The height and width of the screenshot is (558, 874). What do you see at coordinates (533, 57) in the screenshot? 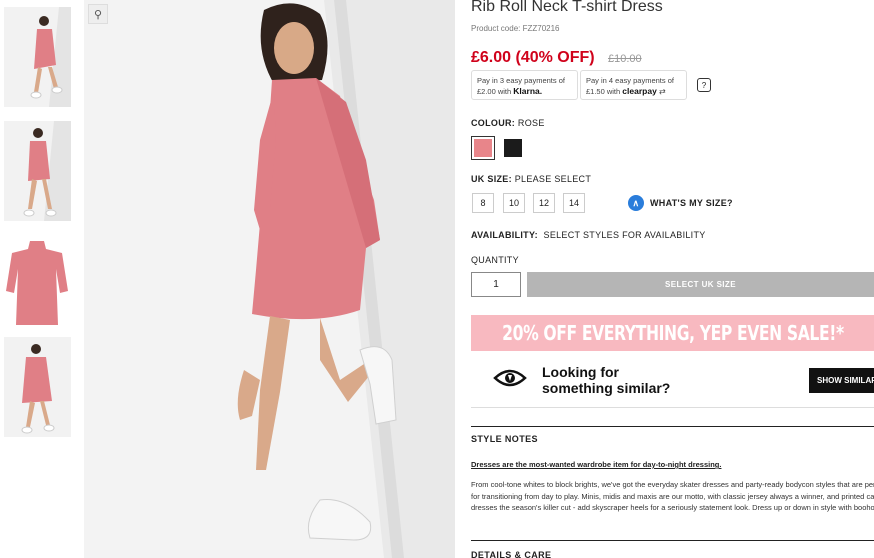
I see `current-price: £6.00 (40% OFF)` at bounding box center [533, 57].